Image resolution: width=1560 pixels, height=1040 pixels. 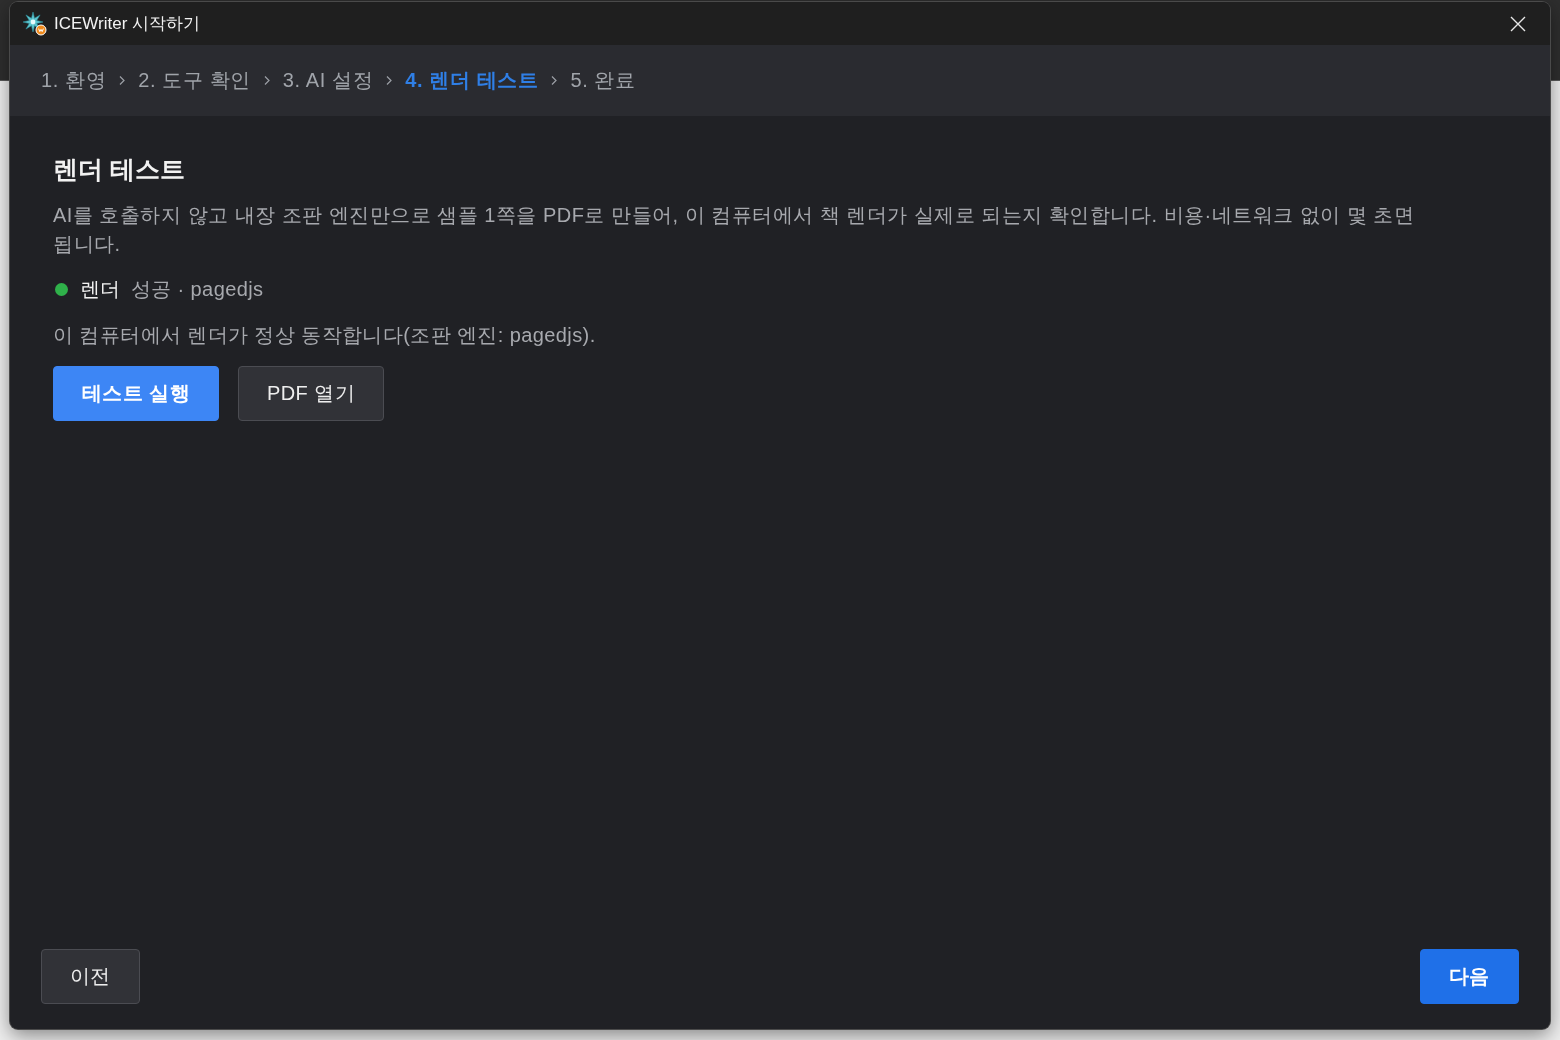 What do you see at coordinates (194, 80) in the screenshot?
I see `wizard-step: 2. 도구 확인` at bounding box center [194, 80].